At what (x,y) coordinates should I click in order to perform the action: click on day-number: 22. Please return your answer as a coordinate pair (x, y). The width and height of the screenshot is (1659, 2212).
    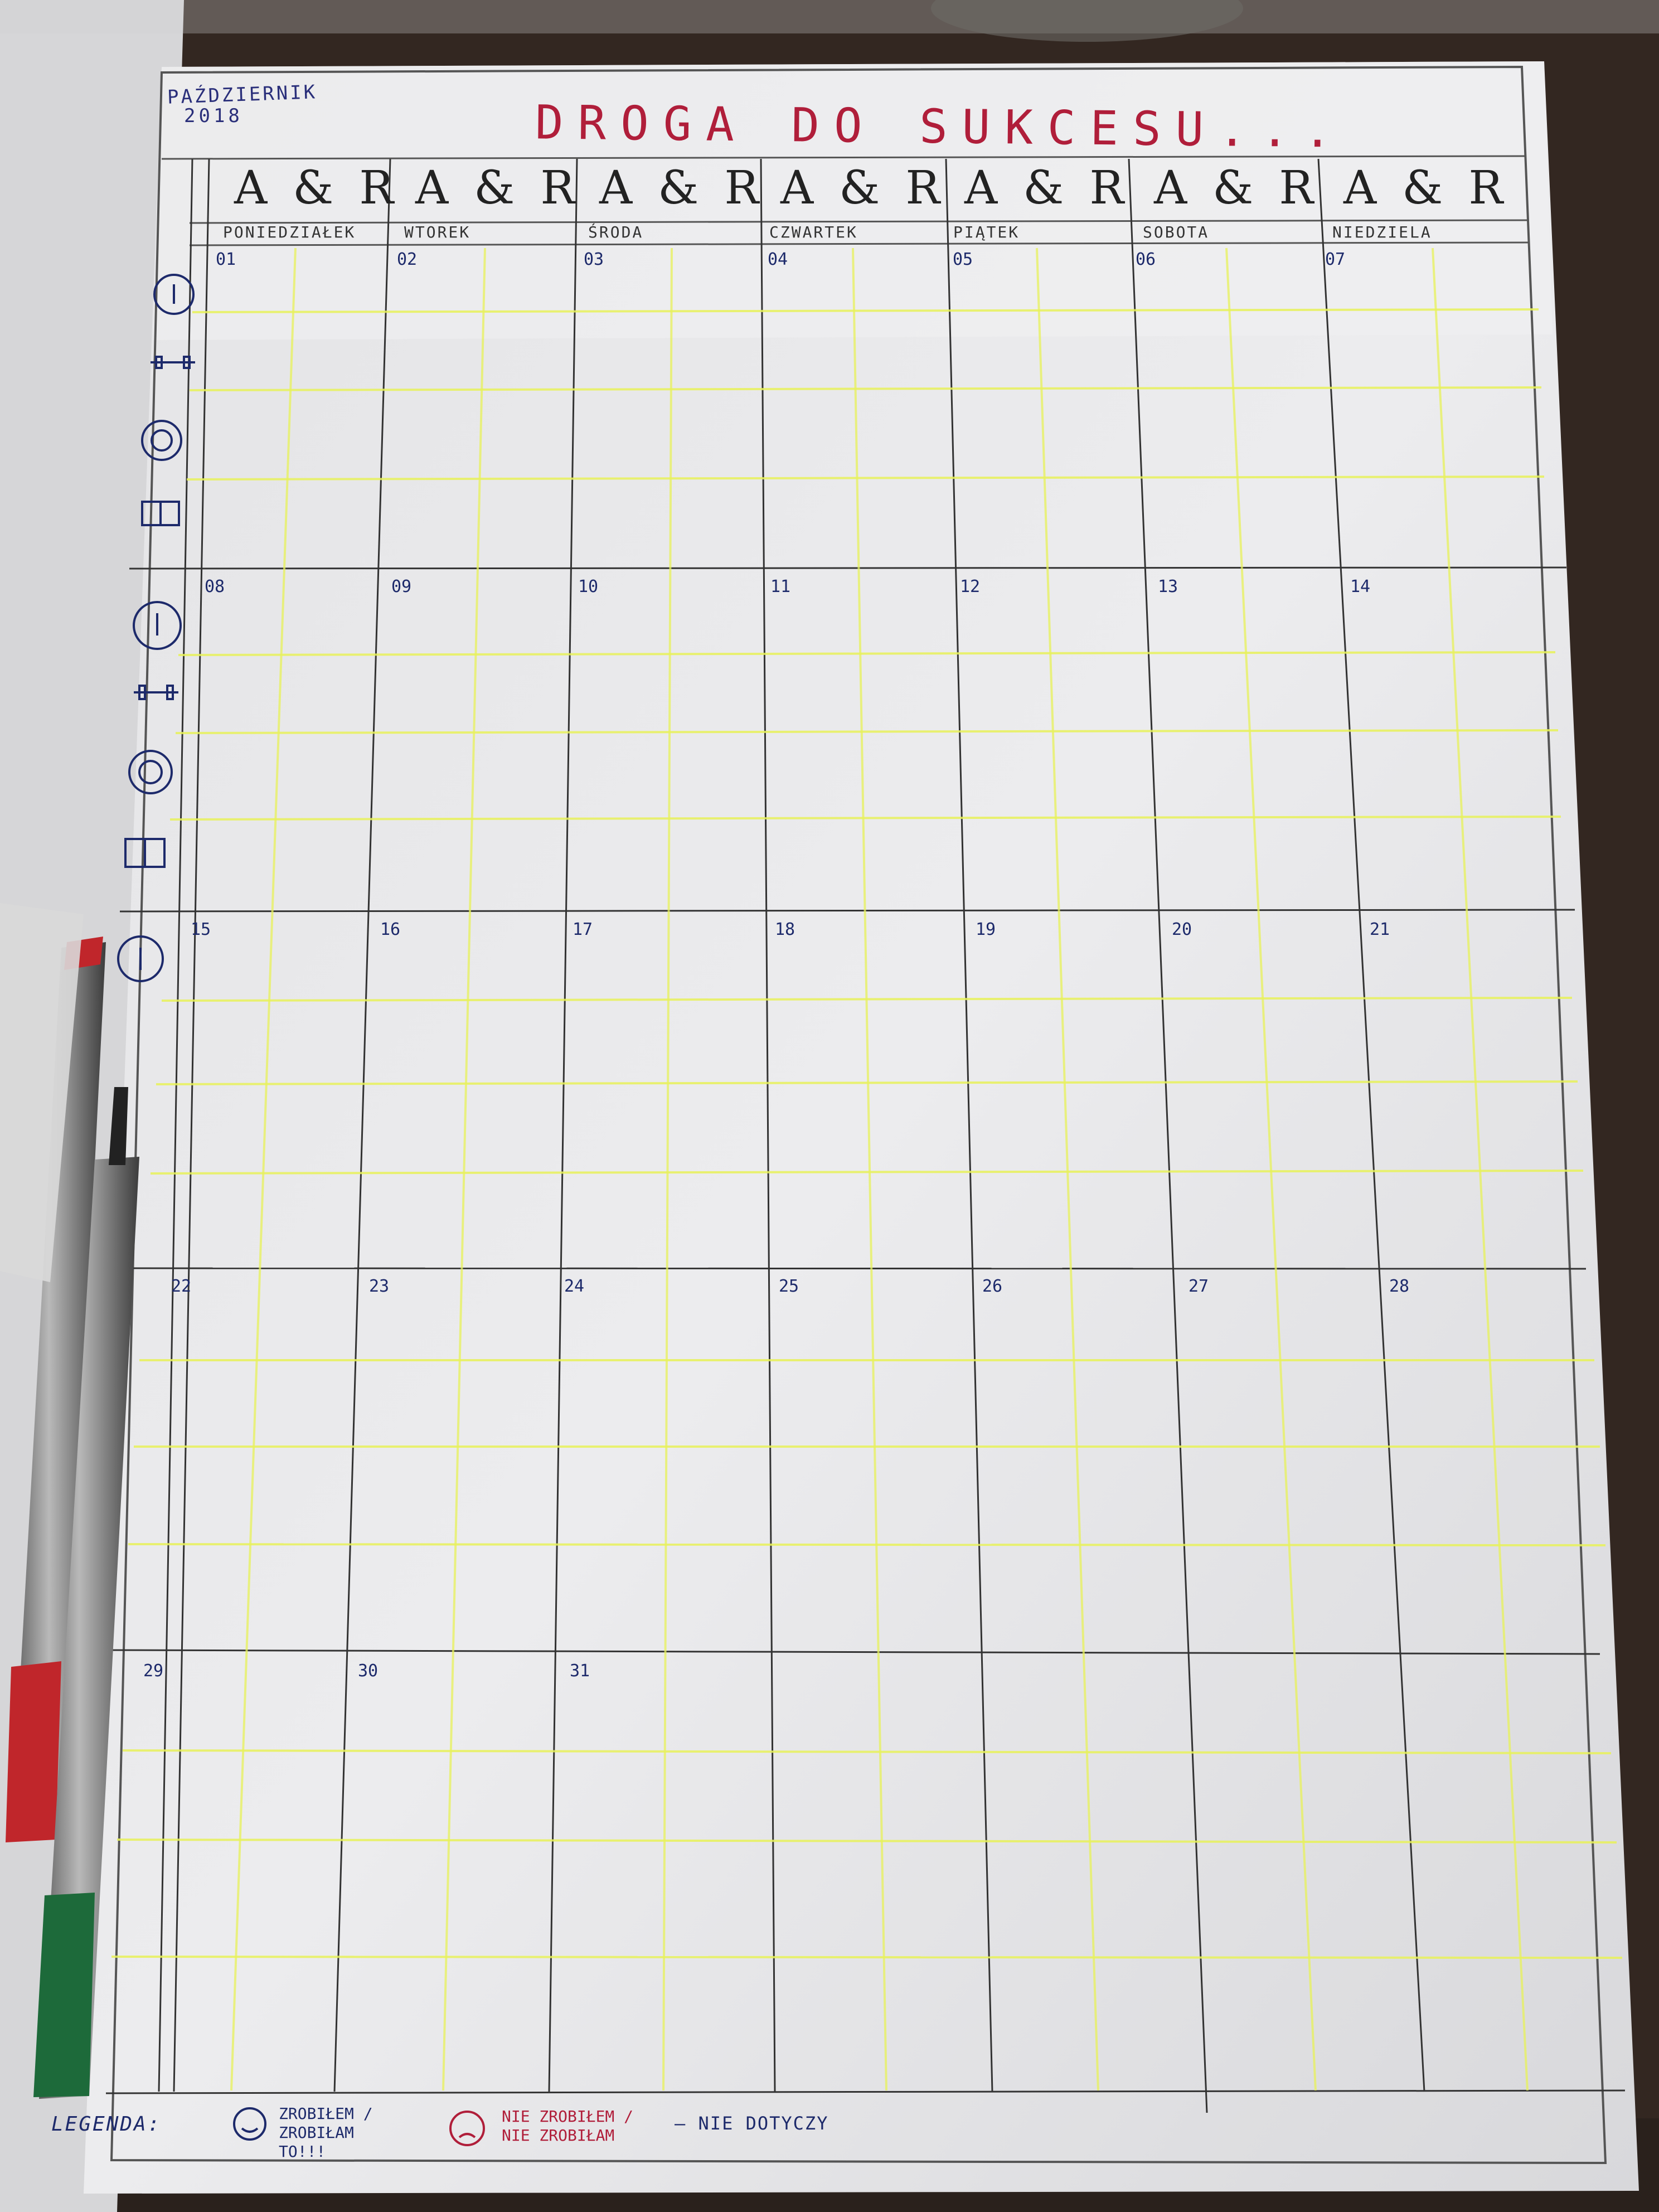
    Looking at the image, I should click on (181, 1286).